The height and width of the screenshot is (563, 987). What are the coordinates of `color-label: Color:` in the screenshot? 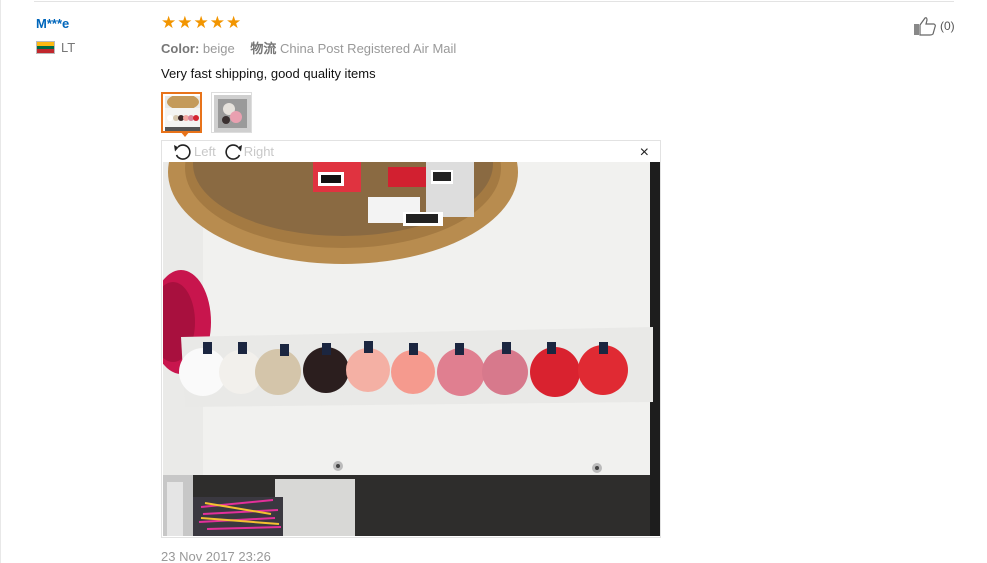 It's located at (180, 48).